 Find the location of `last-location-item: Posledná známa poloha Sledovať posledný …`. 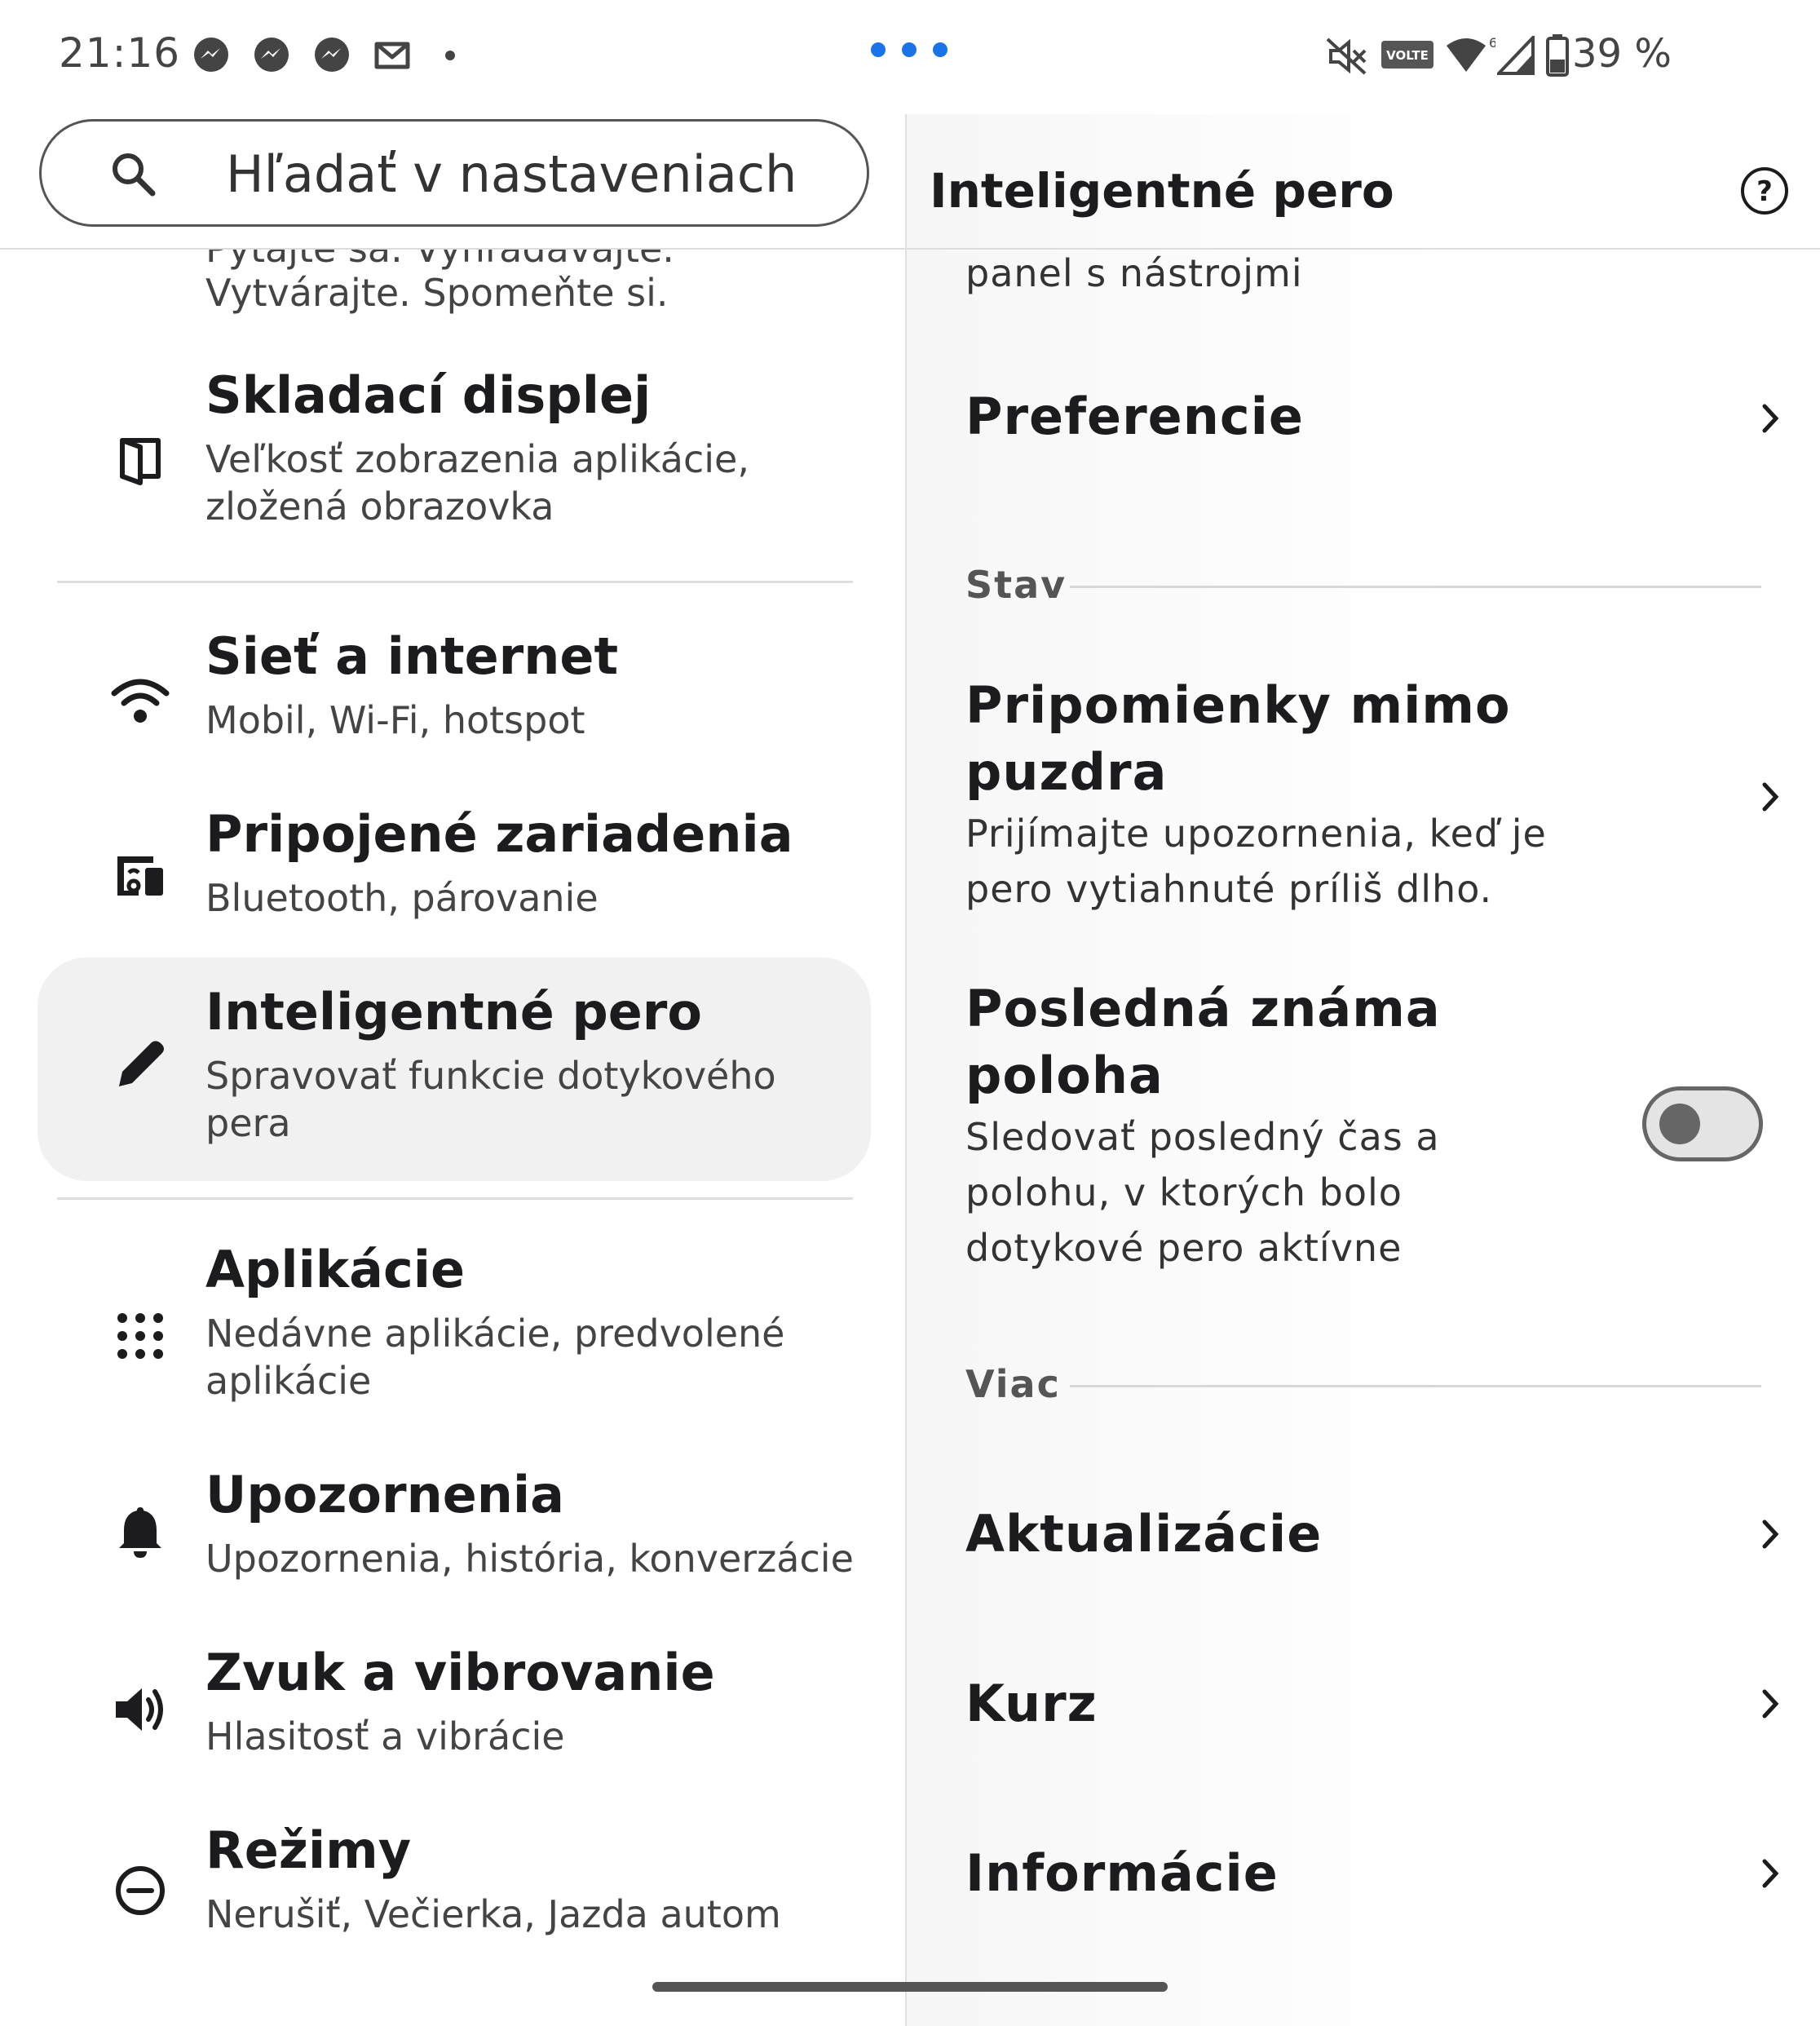

last-location-item: Posledná známa poloha Sledovať posledný … is located at coordinates (1226, 1146).